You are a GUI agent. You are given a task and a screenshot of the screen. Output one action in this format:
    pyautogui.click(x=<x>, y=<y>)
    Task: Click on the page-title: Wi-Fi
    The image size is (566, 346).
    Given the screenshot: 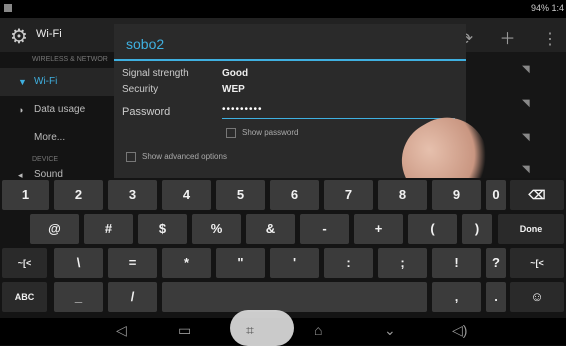 What is the action you would take?
    pyautogui.click(x=49, y=34)
    